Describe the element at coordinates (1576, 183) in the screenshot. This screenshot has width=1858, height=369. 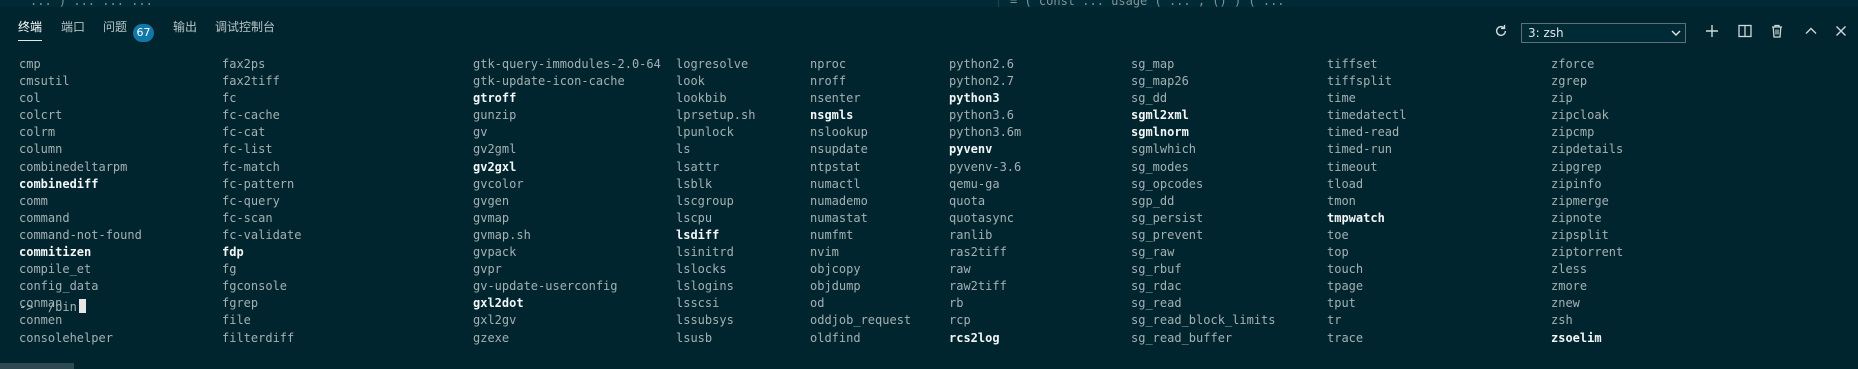
I see `ls-entry: zipinfo` at that location.